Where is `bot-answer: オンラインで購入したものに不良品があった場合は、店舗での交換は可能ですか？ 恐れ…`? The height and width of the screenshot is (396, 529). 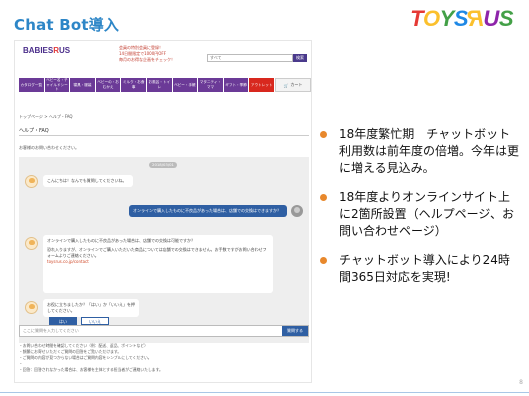 bot-answer: オンラインで購入したものに不良品があった場合は、店舗での交換は可能ですか？ 恐れ… is located at coordinates (158, 264).